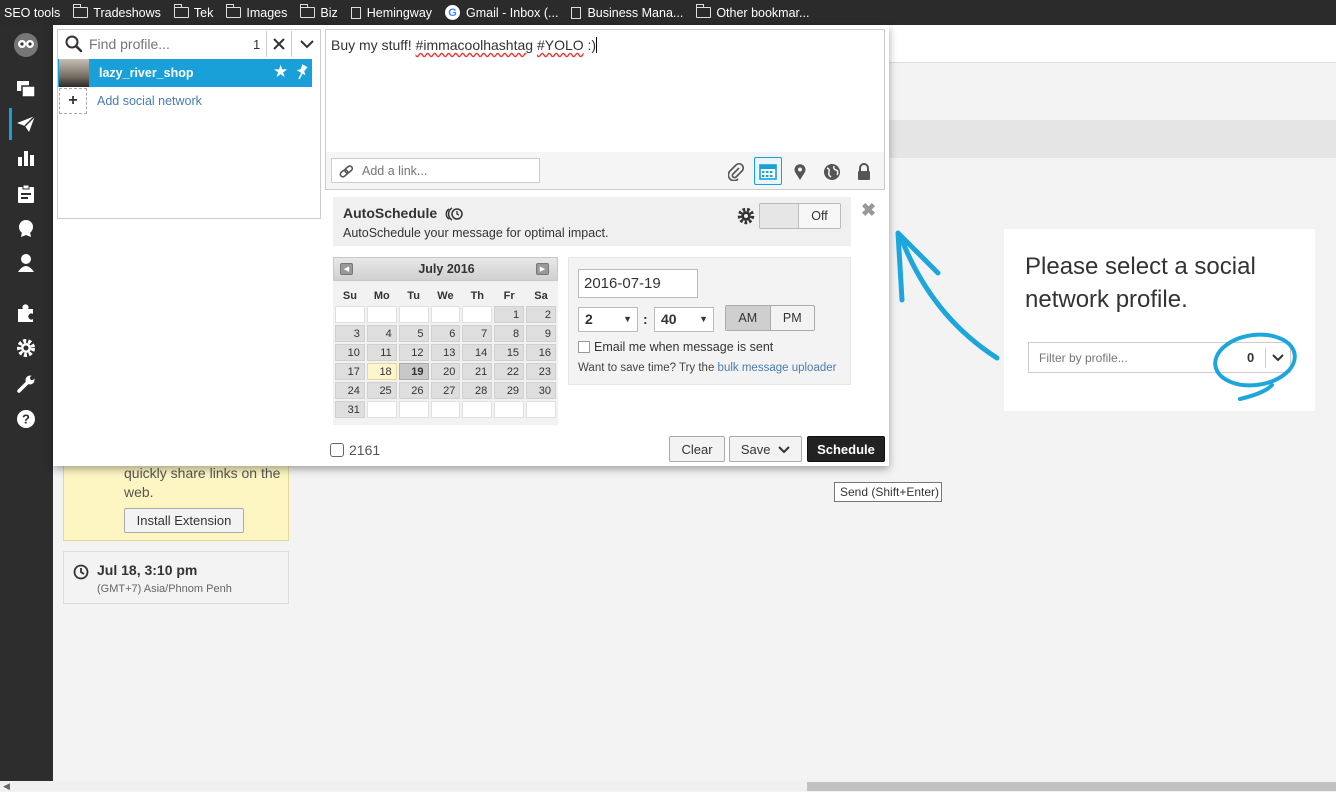 The height and width of the screenshot is (792, 1336). Describe the element at coordinates (765, 449) in the screenshot. I see `save-button: Save` at that location.